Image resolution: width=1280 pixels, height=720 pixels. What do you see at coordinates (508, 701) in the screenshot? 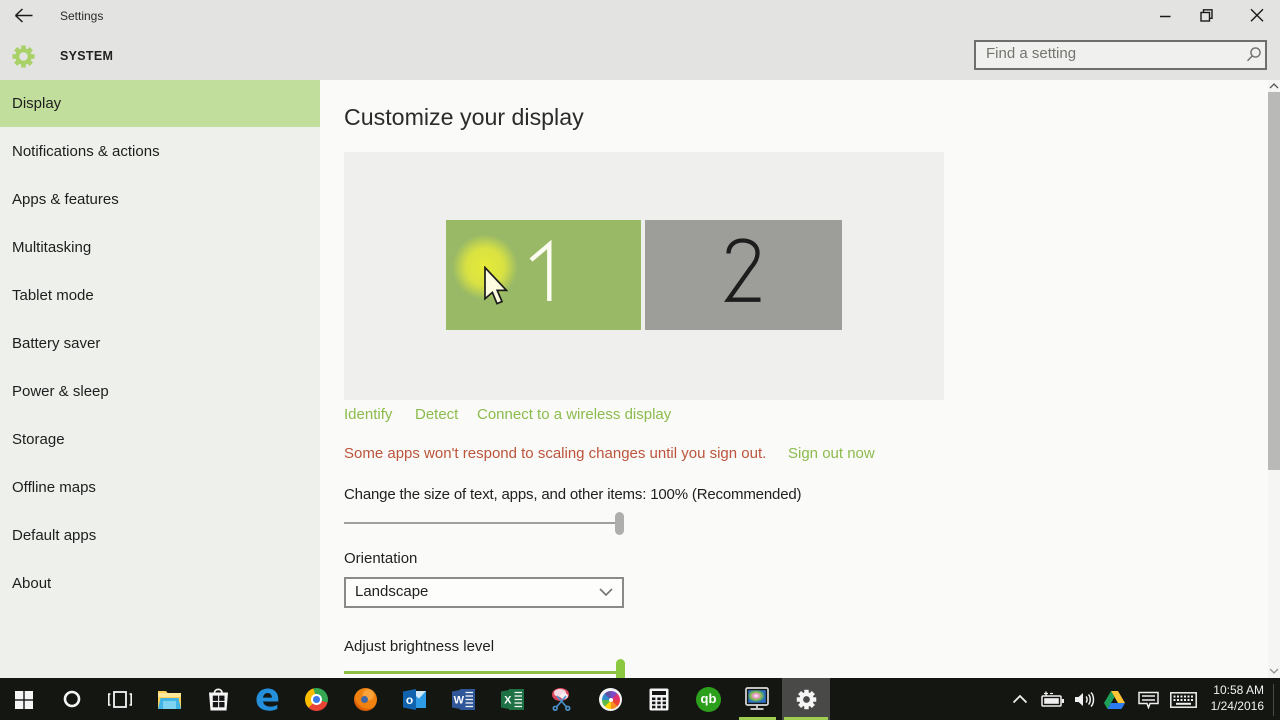
I see `svg-text: X` at bounding box center [508, 701].